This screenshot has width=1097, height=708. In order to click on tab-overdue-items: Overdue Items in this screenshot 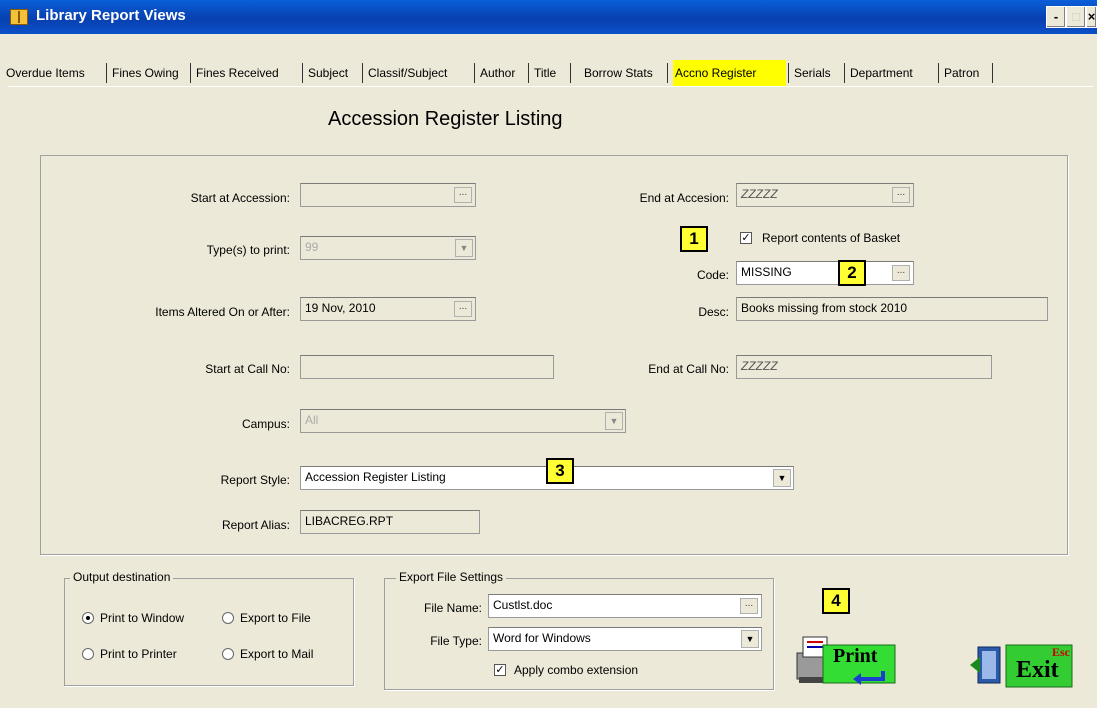, I will do `click(45, 73)`.